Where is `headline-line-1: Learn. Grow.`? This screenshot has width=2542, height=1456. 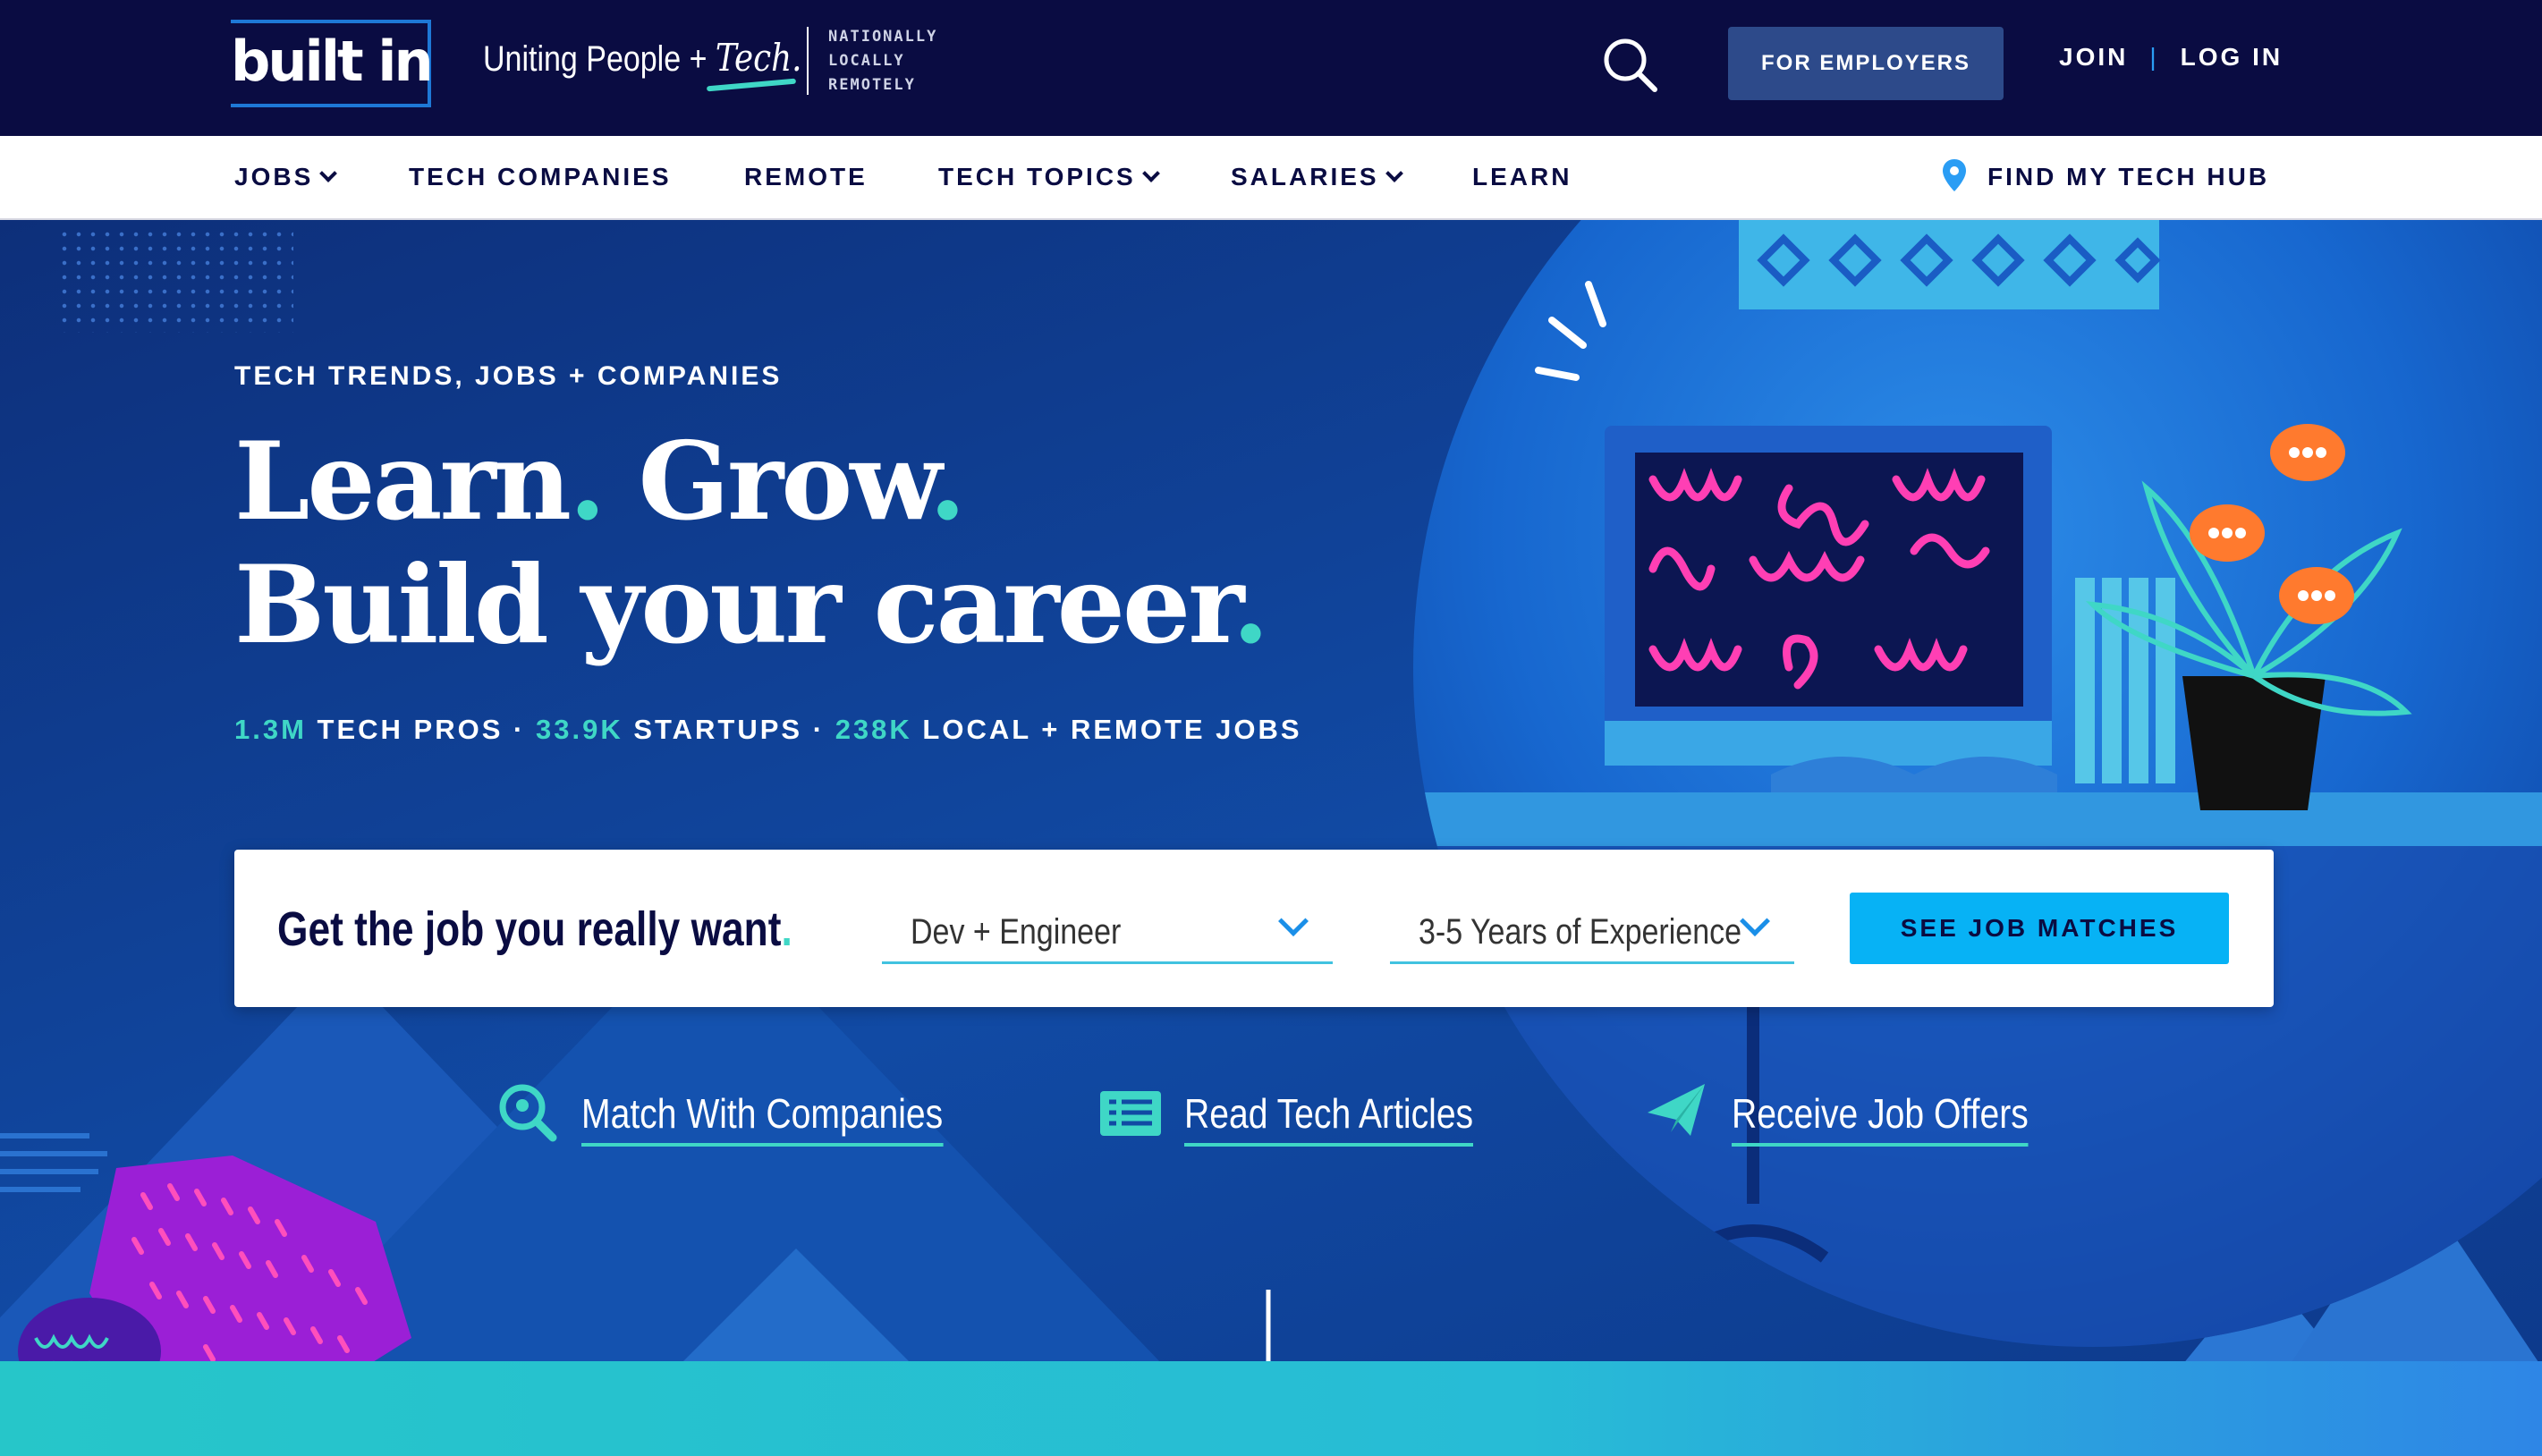
headline-line-1: Learn. Grow. is located at coordinates (750, 482).